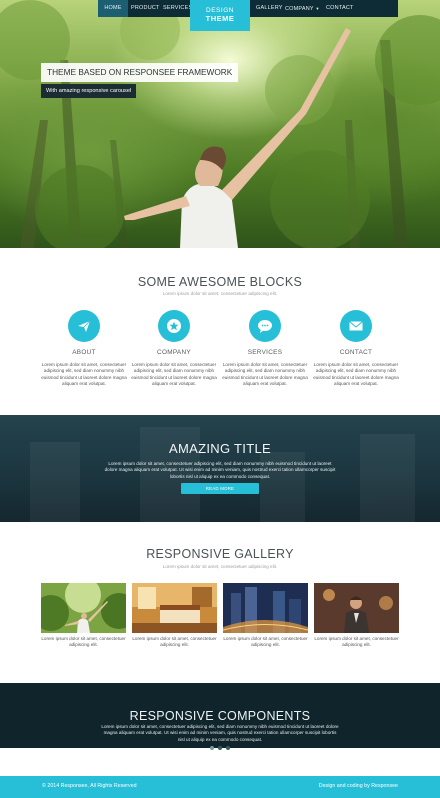 This screenshot has height=798, width=440. I want to click on hero-title: THEME BASED ON RESPONSEE FRAMEWORK, so click(140, 72).